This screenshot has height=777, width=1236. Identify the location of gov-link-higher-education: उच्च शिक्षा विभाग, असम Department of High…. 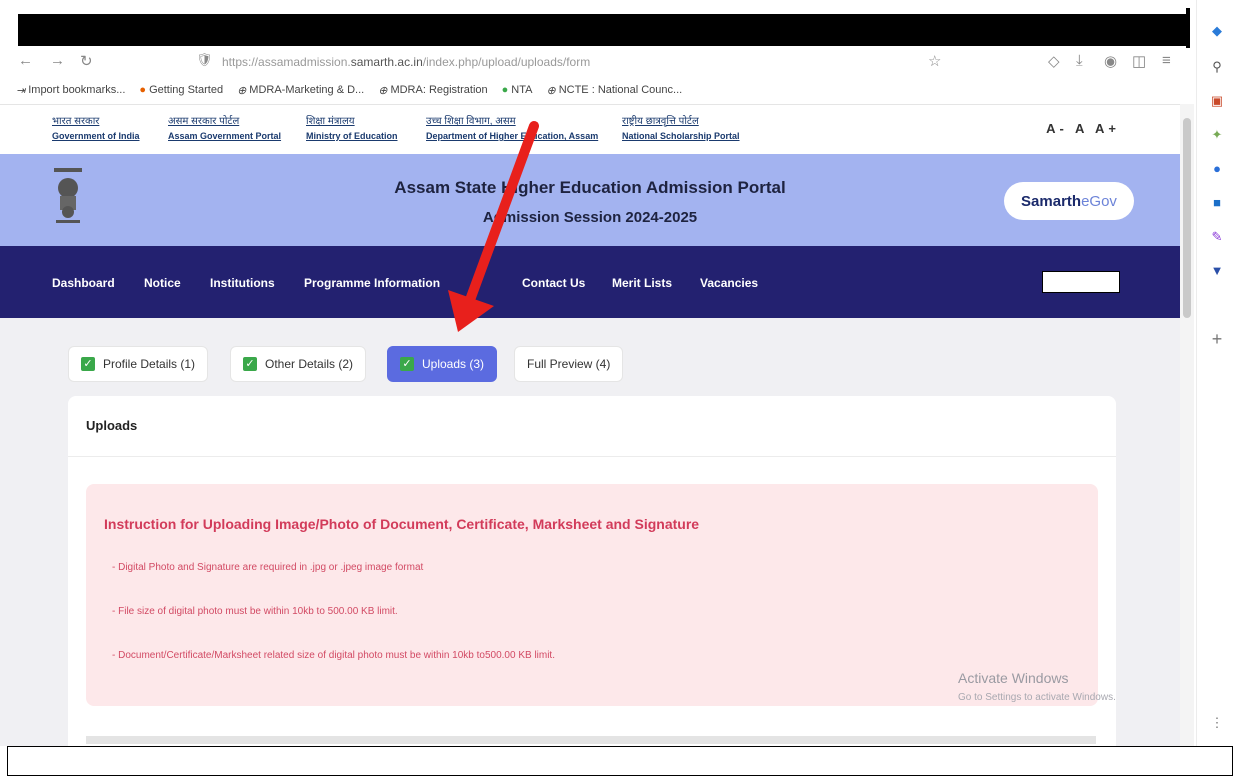
(512, 129).